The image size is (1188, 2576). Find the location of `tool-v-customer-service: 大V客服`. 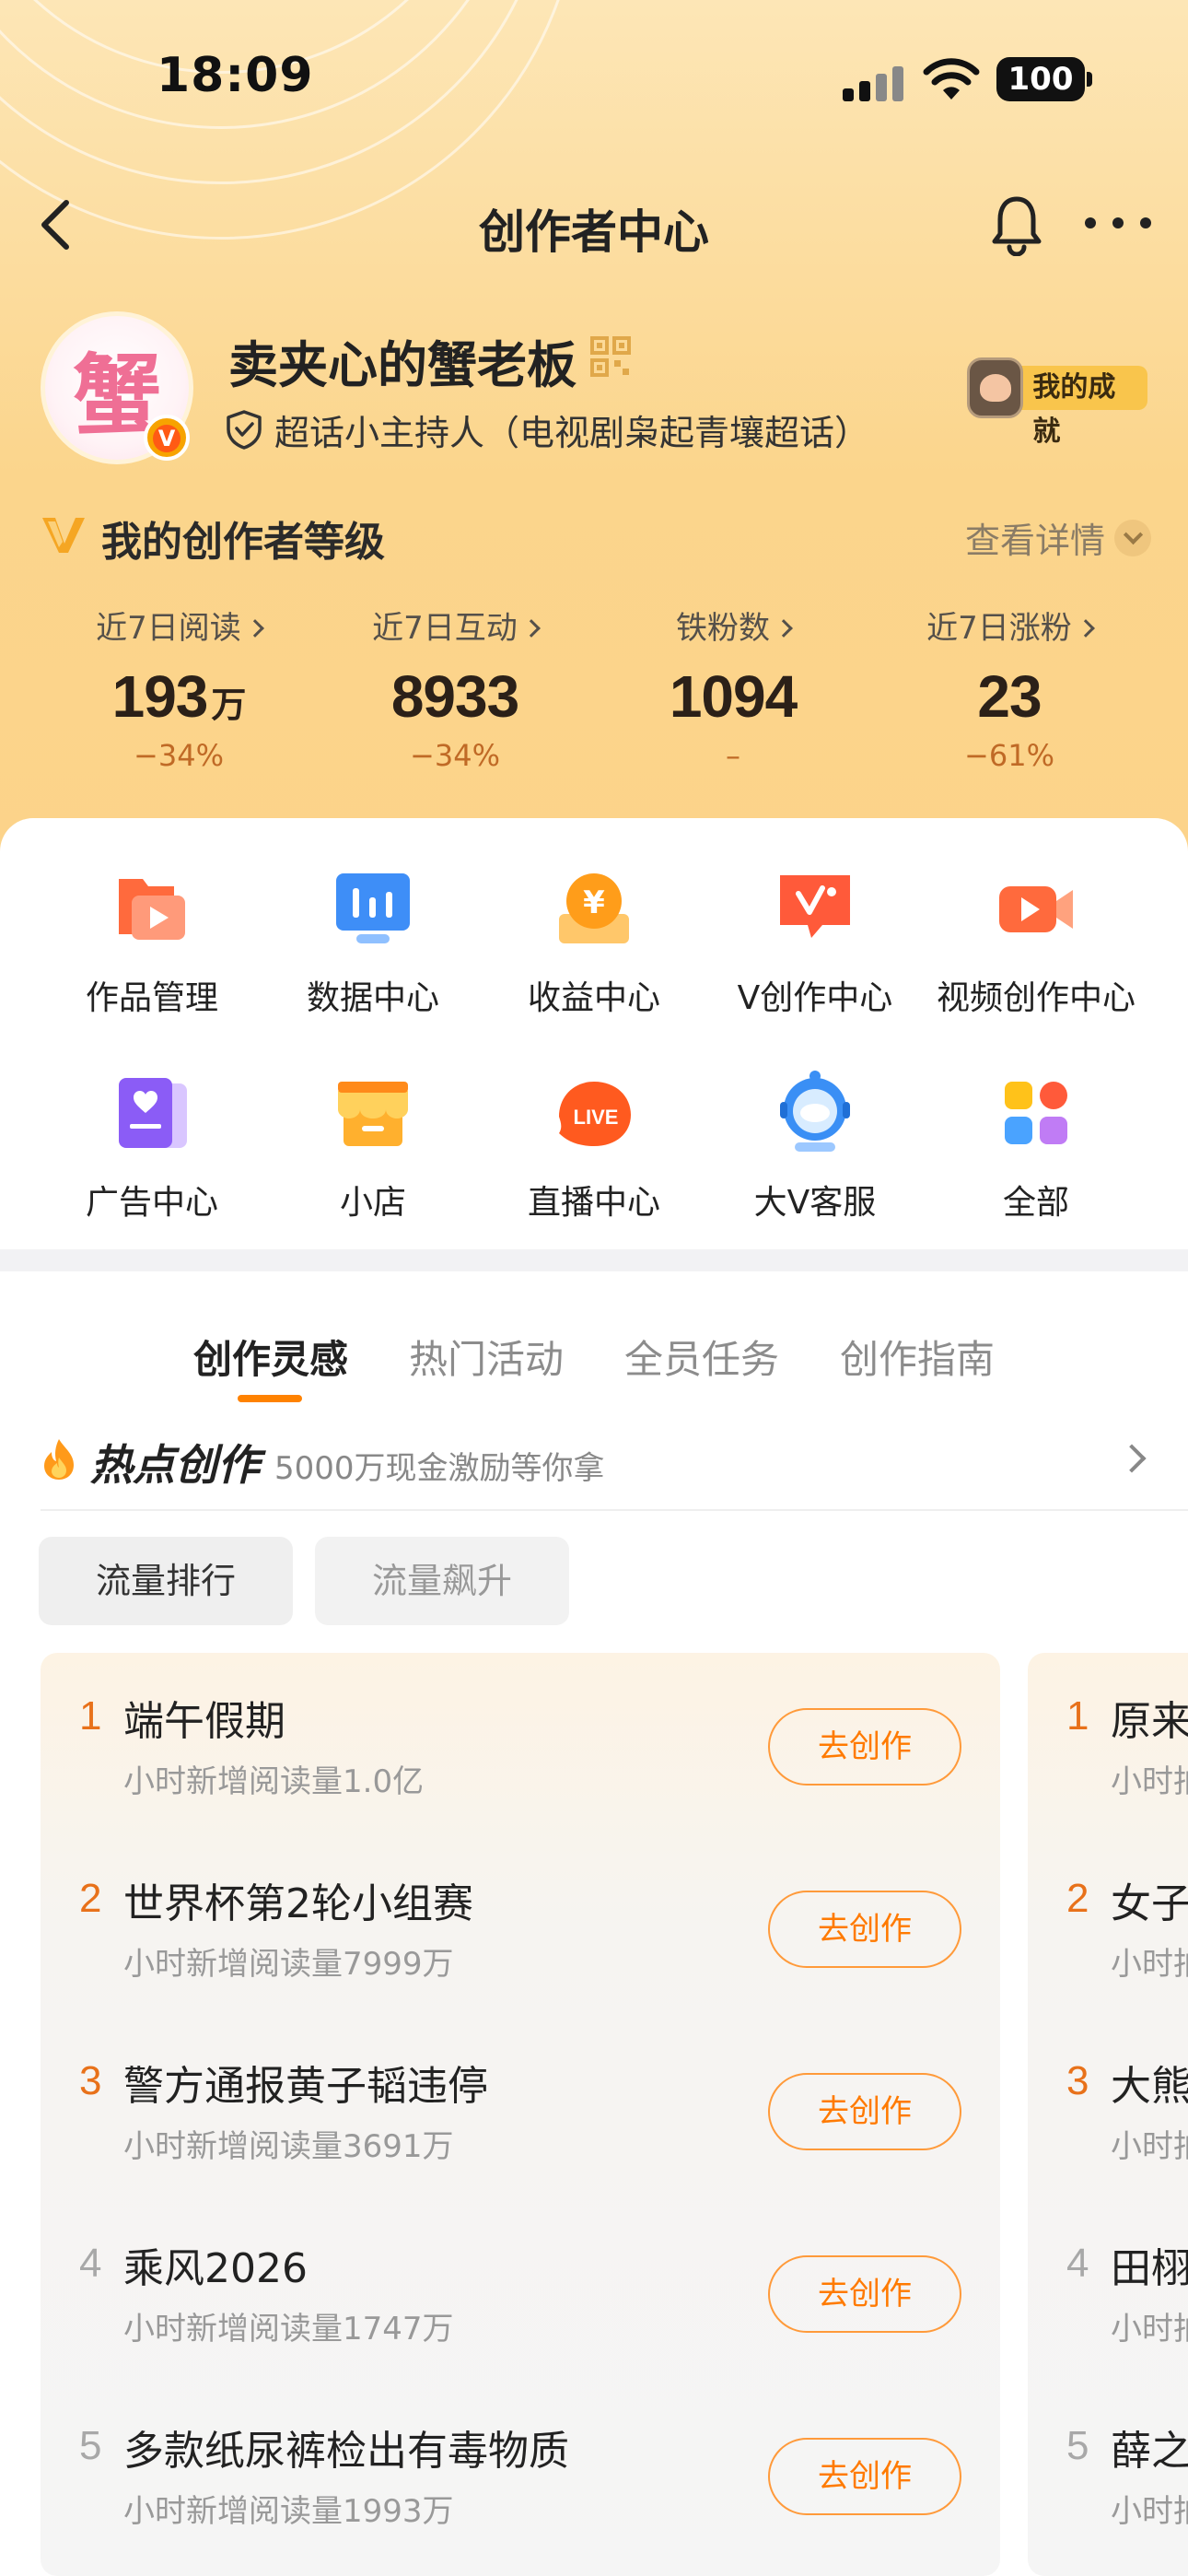

tool-v-customer-service: 大V客服 is located at coordinates (815, 1147).